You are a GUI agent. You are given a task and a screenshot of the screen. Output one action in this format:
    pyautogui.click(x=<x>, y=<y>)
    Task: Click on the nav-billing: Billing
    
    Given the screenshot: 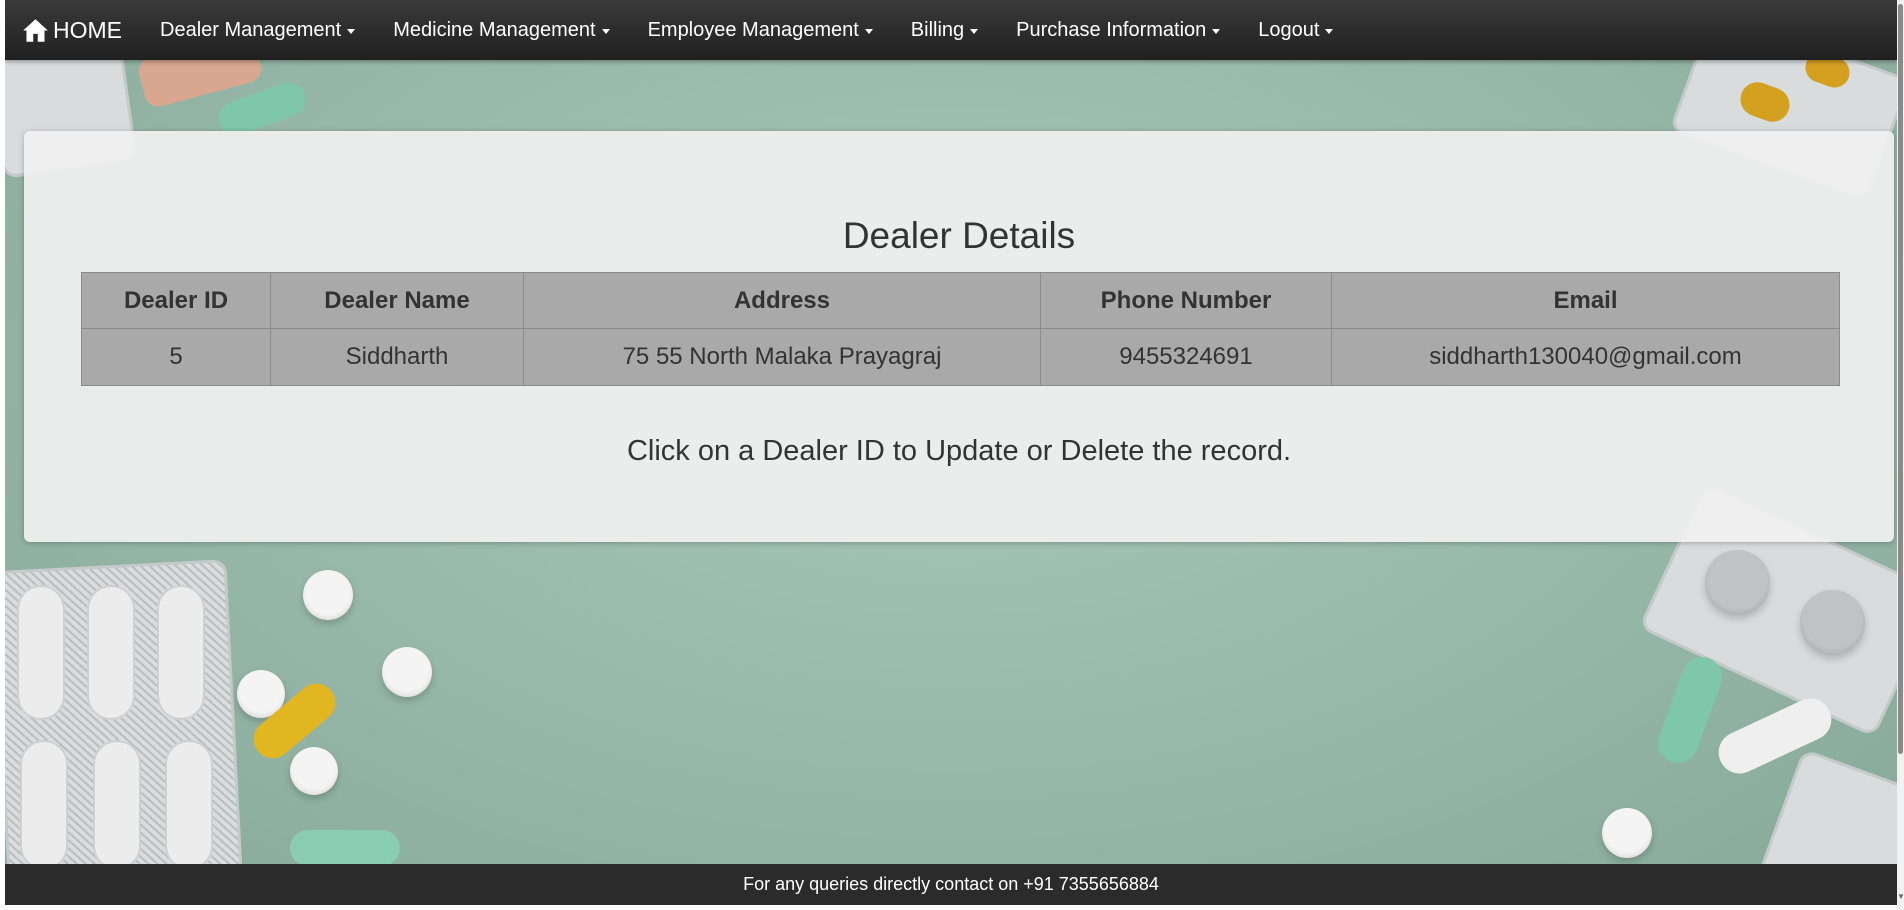 What is the action you would take?
    pyautogui.click(x=944, y=30)
    